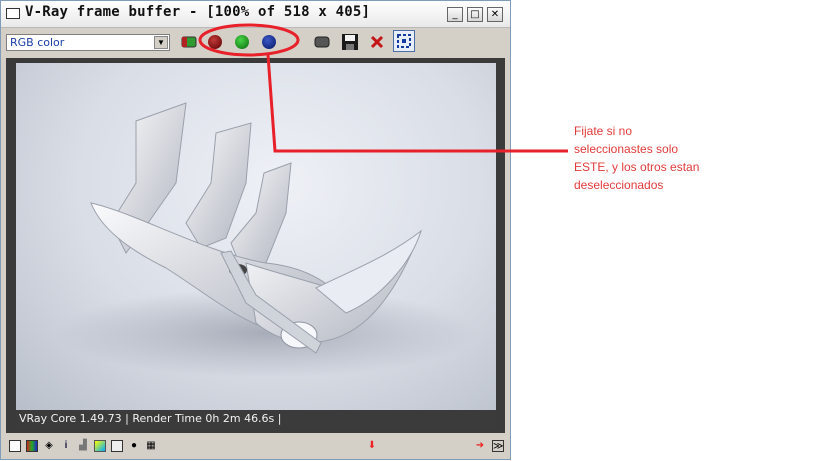 Image resolution: width=819 pixels, height=461 pixels. What do you see at coordinates (249, 40) in the screenshot?
I see `highlight-ellipse` at bounding box center [249, 40].